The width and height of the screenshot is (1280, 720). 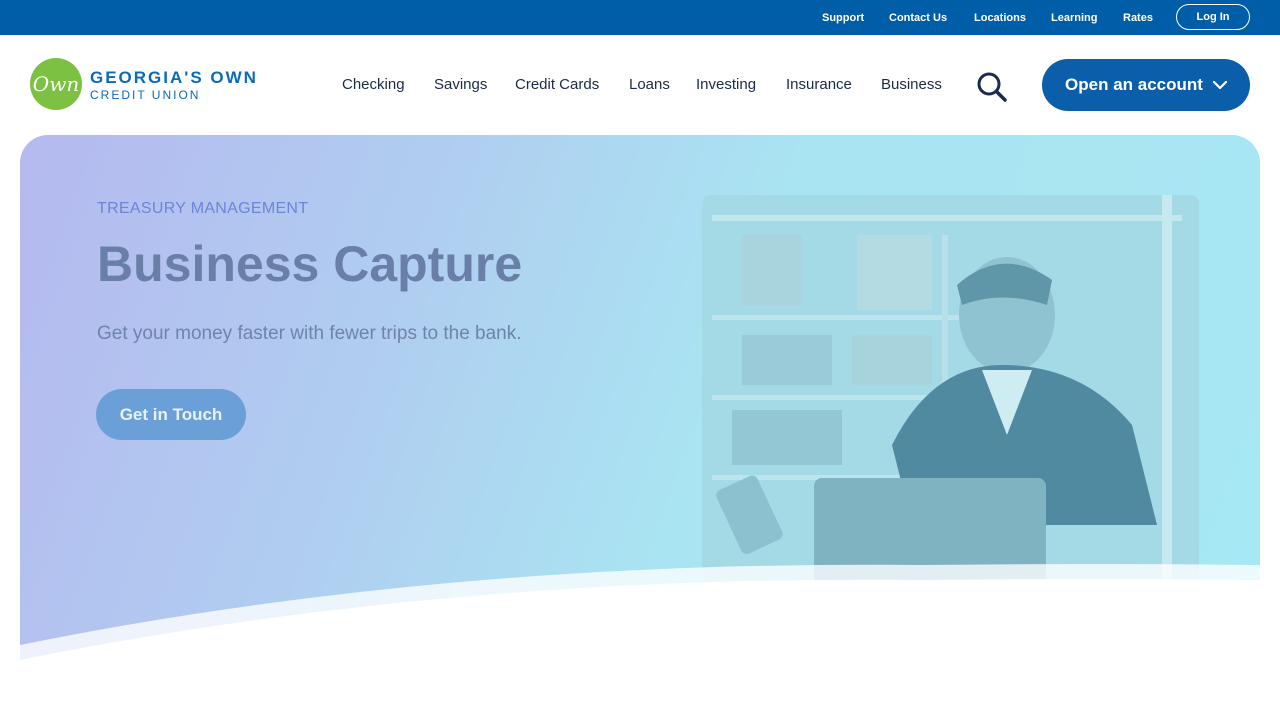 I want to click on nav-item-savings: Savings, so click(x=460, y=84).